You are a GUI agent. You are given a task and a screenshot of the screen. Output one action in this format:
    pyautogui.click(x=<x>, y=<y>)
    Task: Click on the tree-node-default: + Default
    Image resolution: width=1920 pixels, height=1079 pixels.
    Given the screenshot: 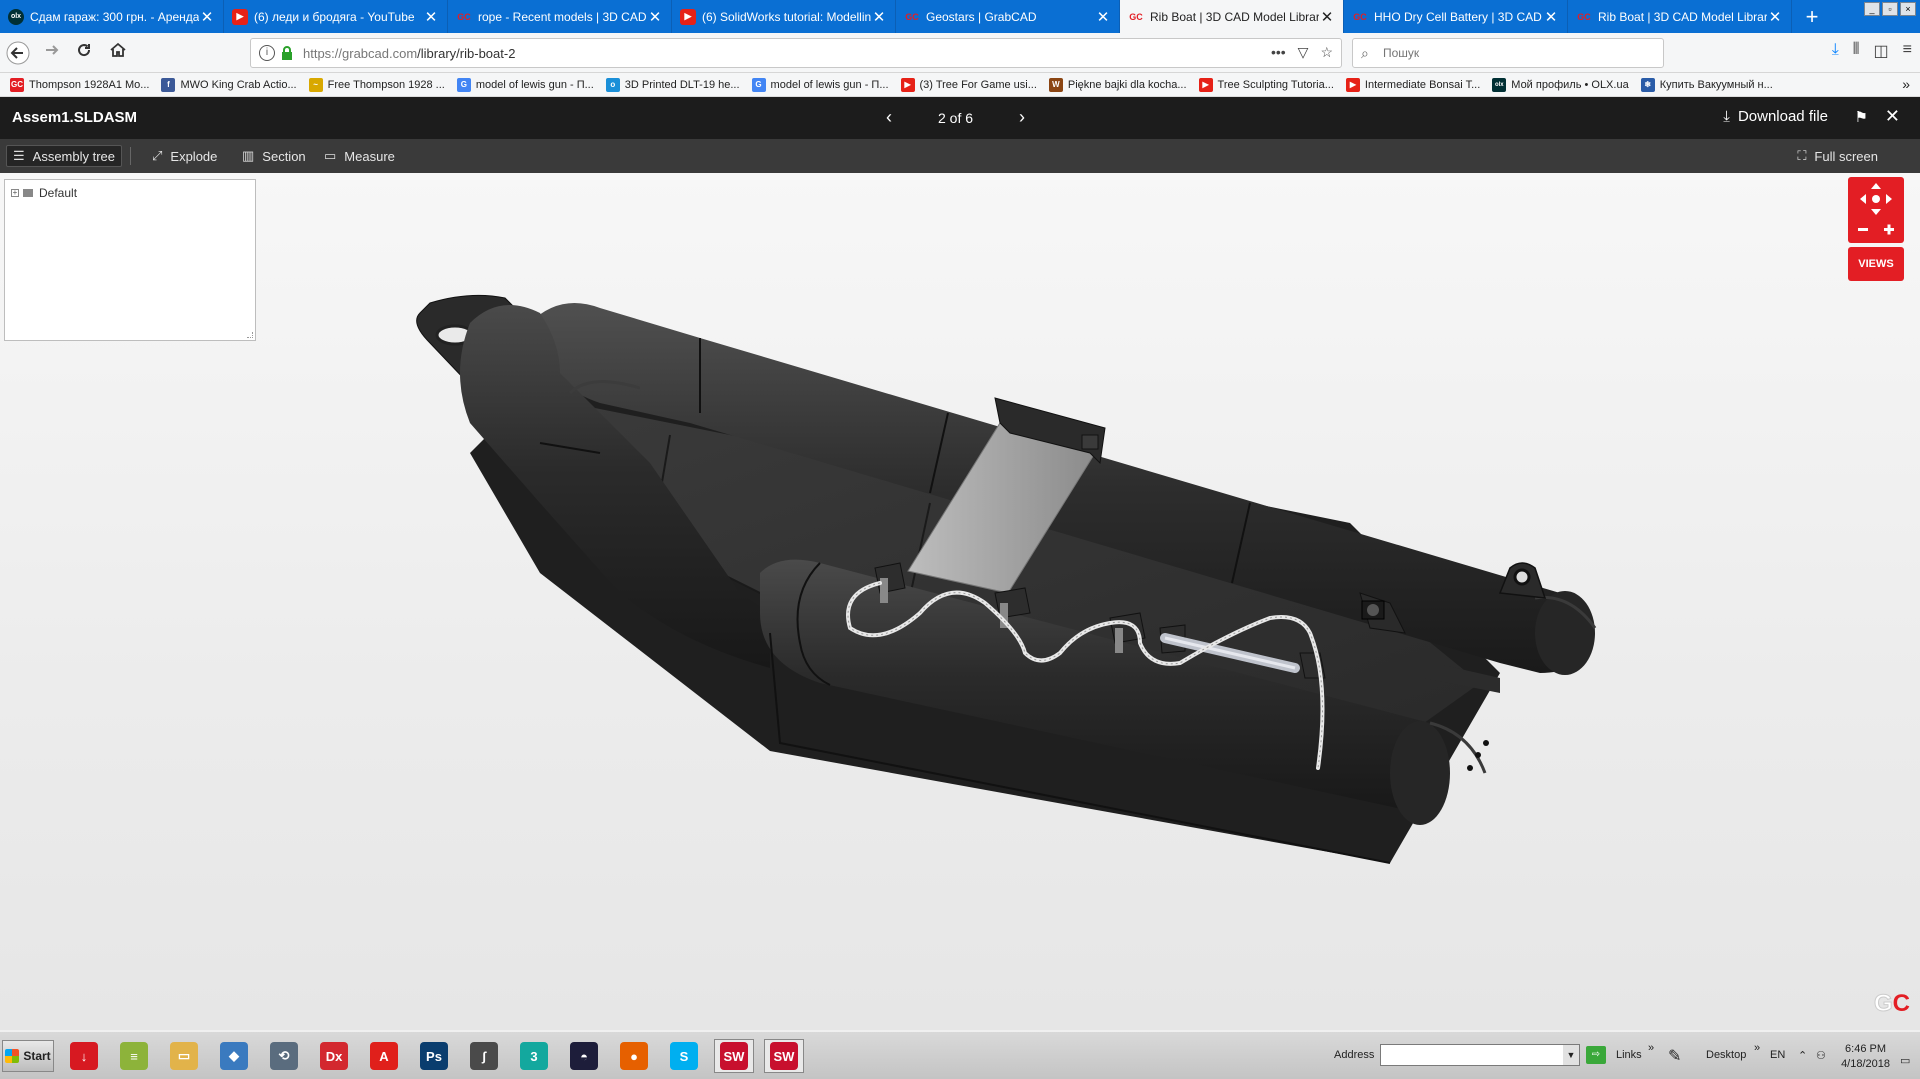 What is the action you would take?
    pyautogui.click(x=44, y=193)
    